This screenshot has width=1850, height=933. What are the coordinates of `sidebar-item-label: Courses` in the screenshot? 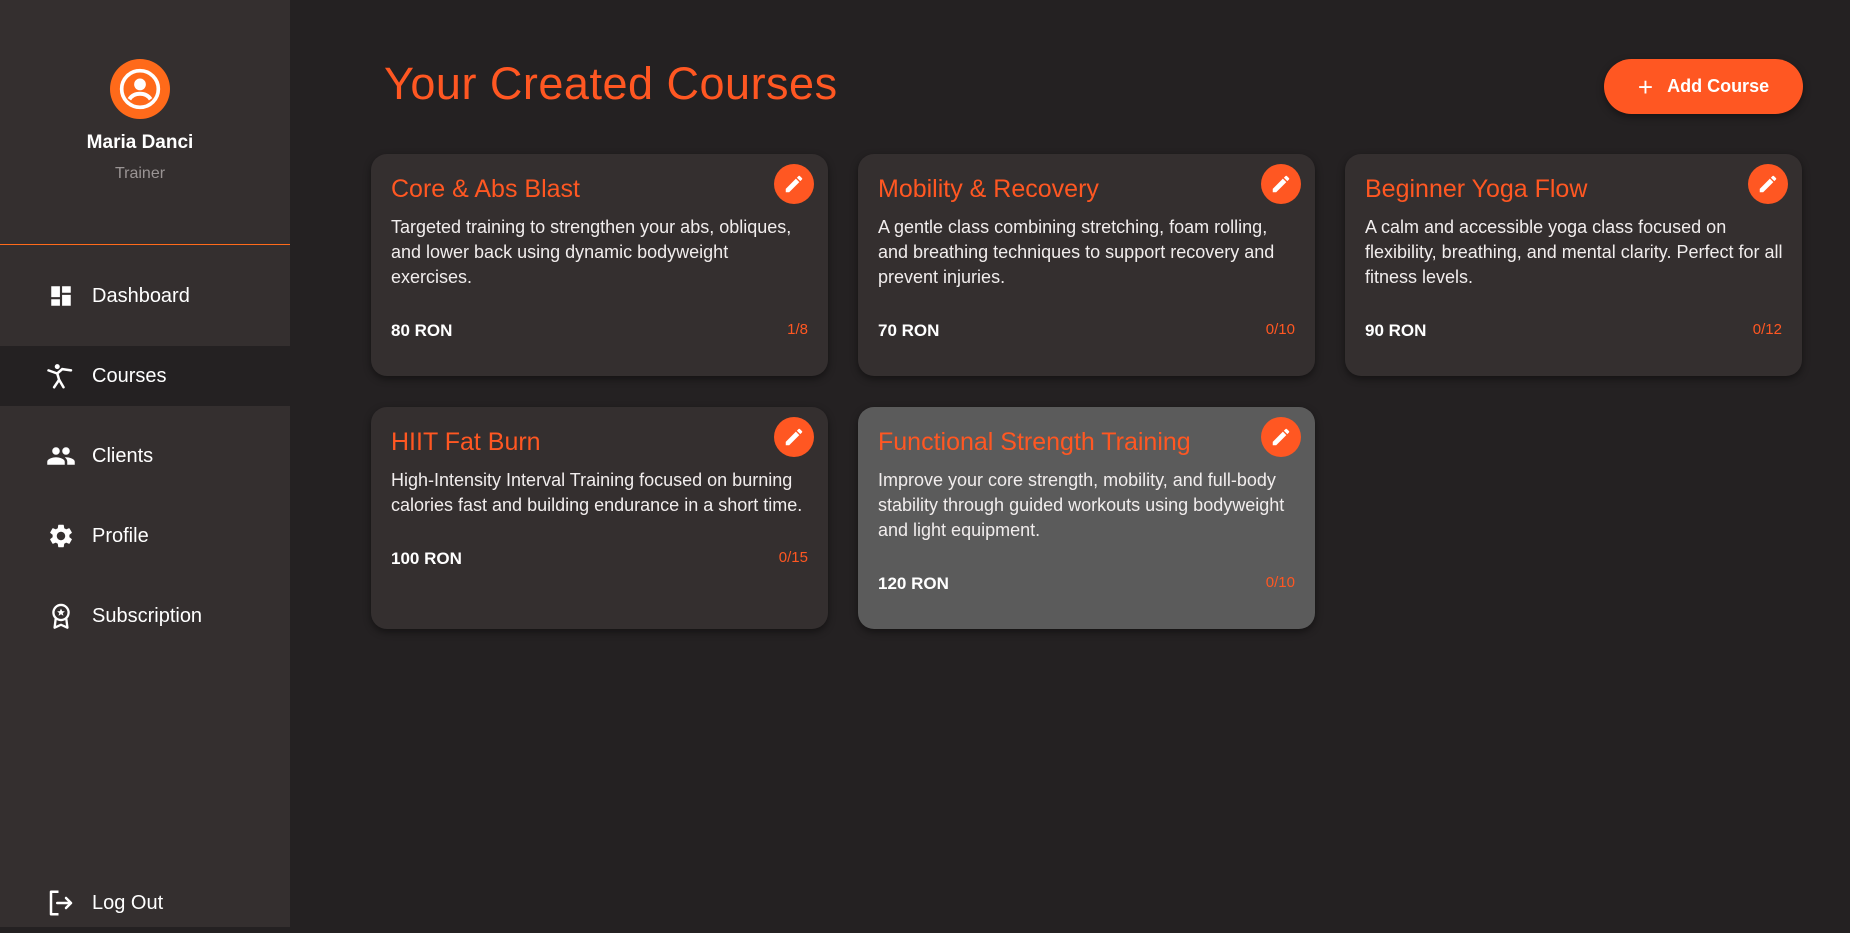 It's located at (129, 375).